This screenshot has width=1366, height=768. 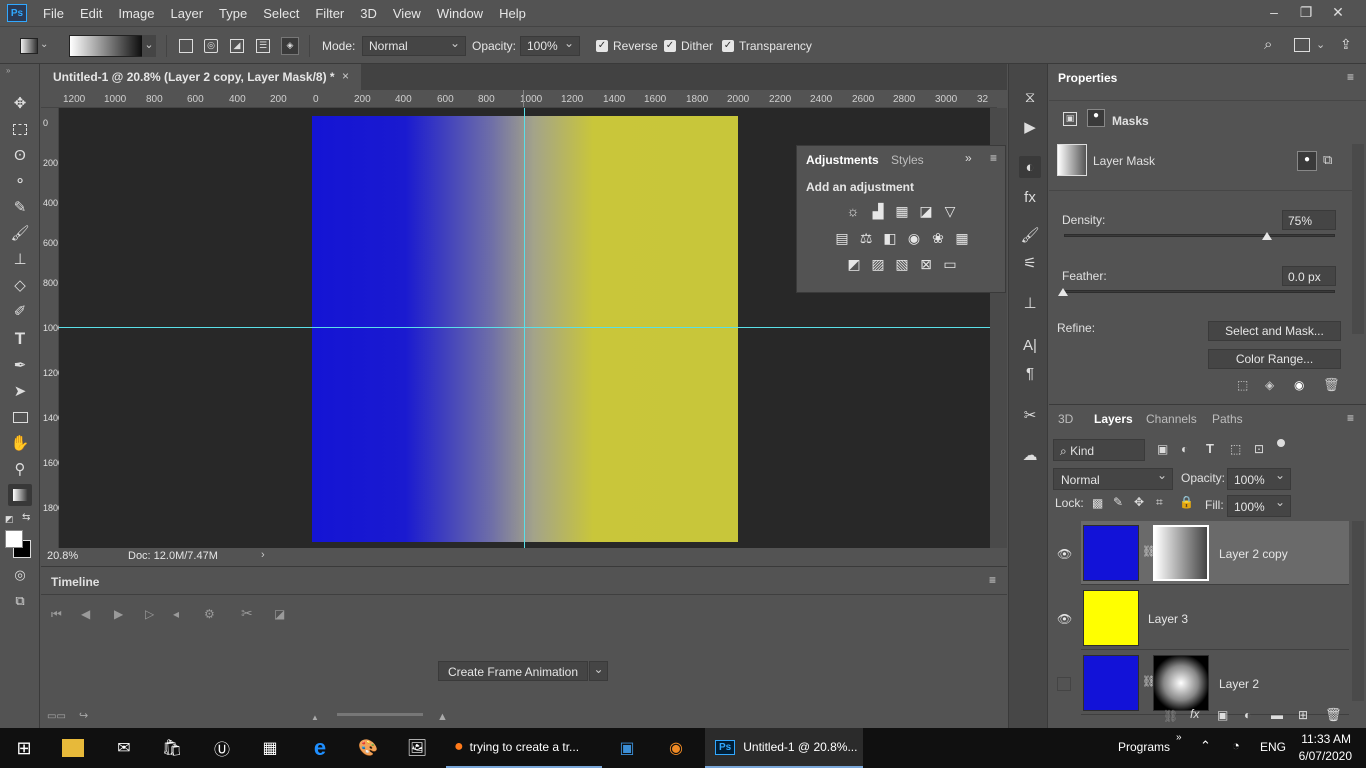 What do you see at coordinates (1236, 745) in the screenshot?
I see `wifi-icon: ◔` at bounding box center [1236, 745].